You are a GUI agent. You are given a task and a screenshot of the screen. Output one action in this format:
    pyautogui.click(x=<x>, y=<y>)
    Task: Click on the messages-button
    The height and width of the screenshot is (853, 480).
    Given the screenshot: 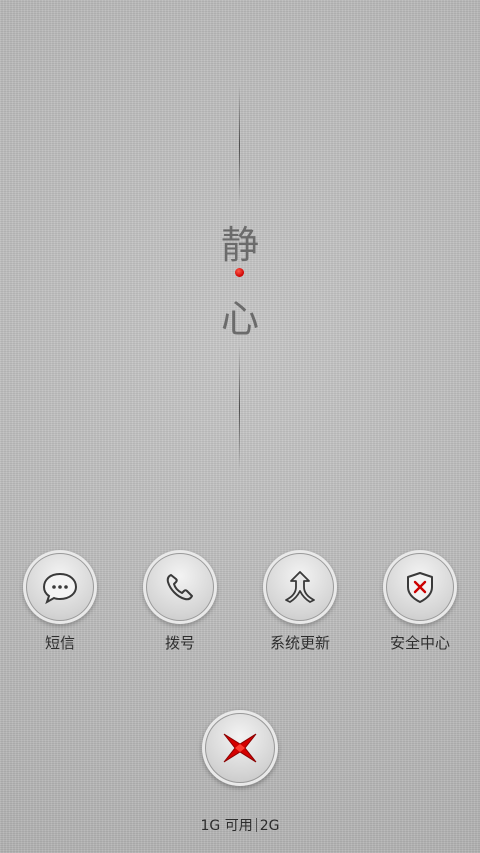 What is the action you would take?
    pyautogui.click(x=60, y=587)
    